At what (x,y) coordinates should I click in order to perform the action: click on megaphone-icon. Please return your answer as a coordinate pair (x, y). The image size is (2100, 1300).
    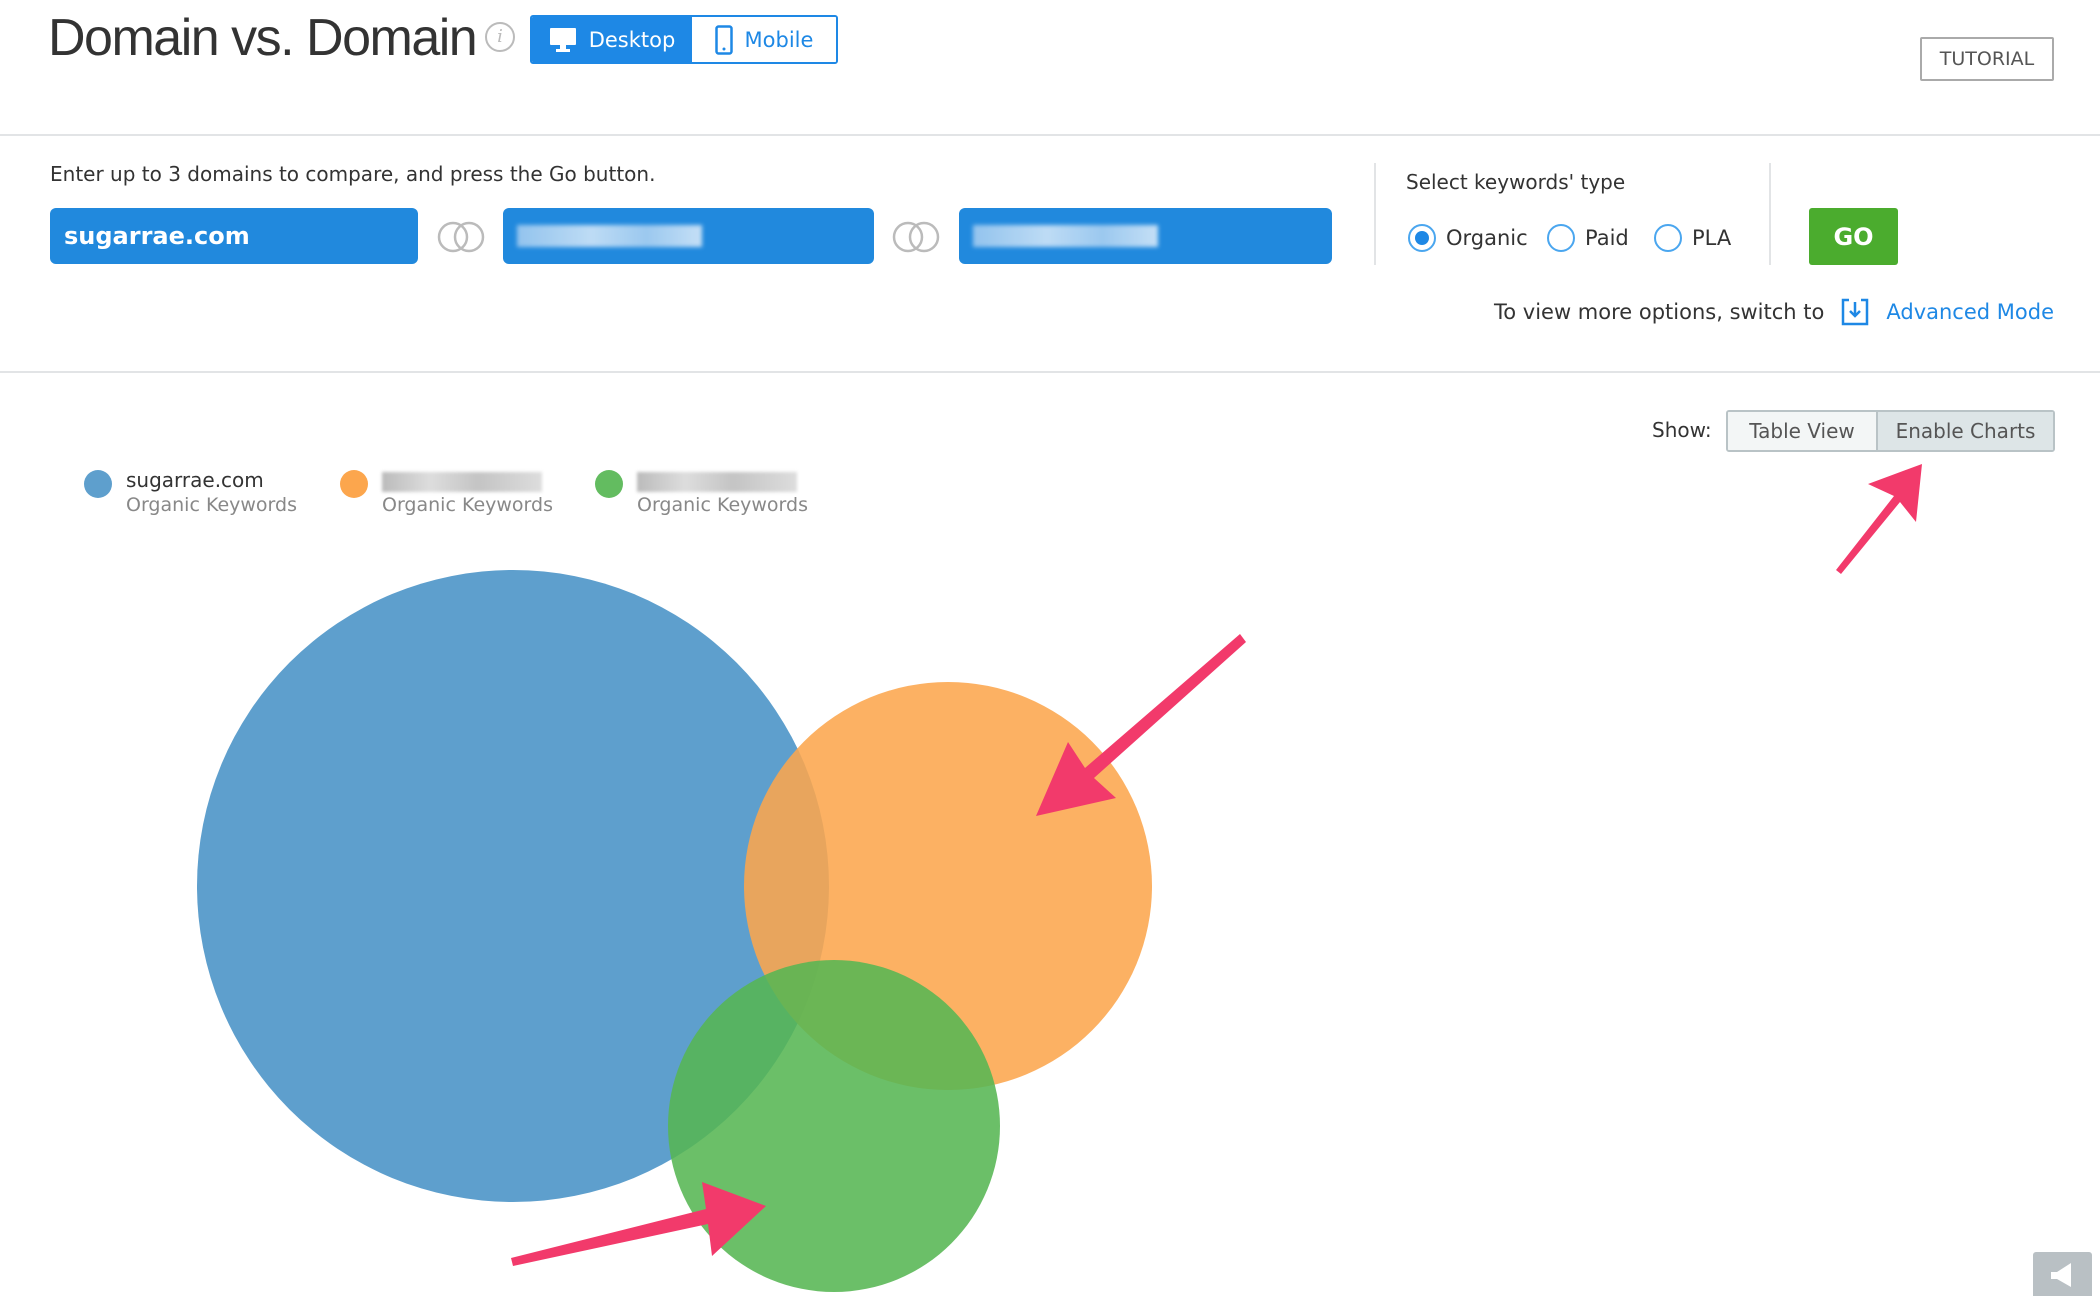
    Looking at the image, I should click on (2061, 1275).